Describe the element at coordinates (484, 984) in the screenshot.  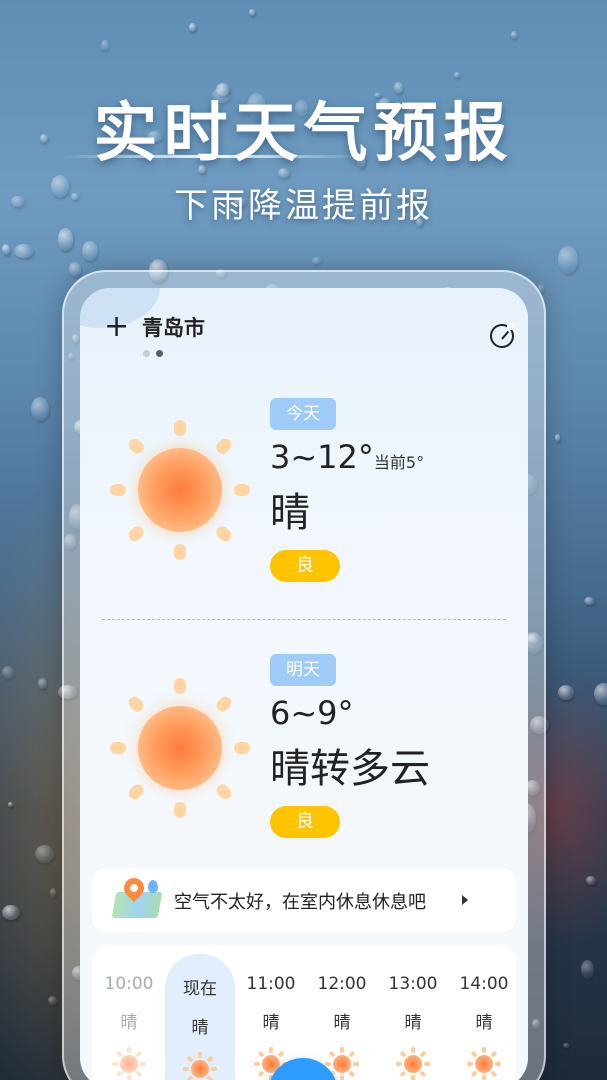
I see `hour-time: 14:00` at that location.